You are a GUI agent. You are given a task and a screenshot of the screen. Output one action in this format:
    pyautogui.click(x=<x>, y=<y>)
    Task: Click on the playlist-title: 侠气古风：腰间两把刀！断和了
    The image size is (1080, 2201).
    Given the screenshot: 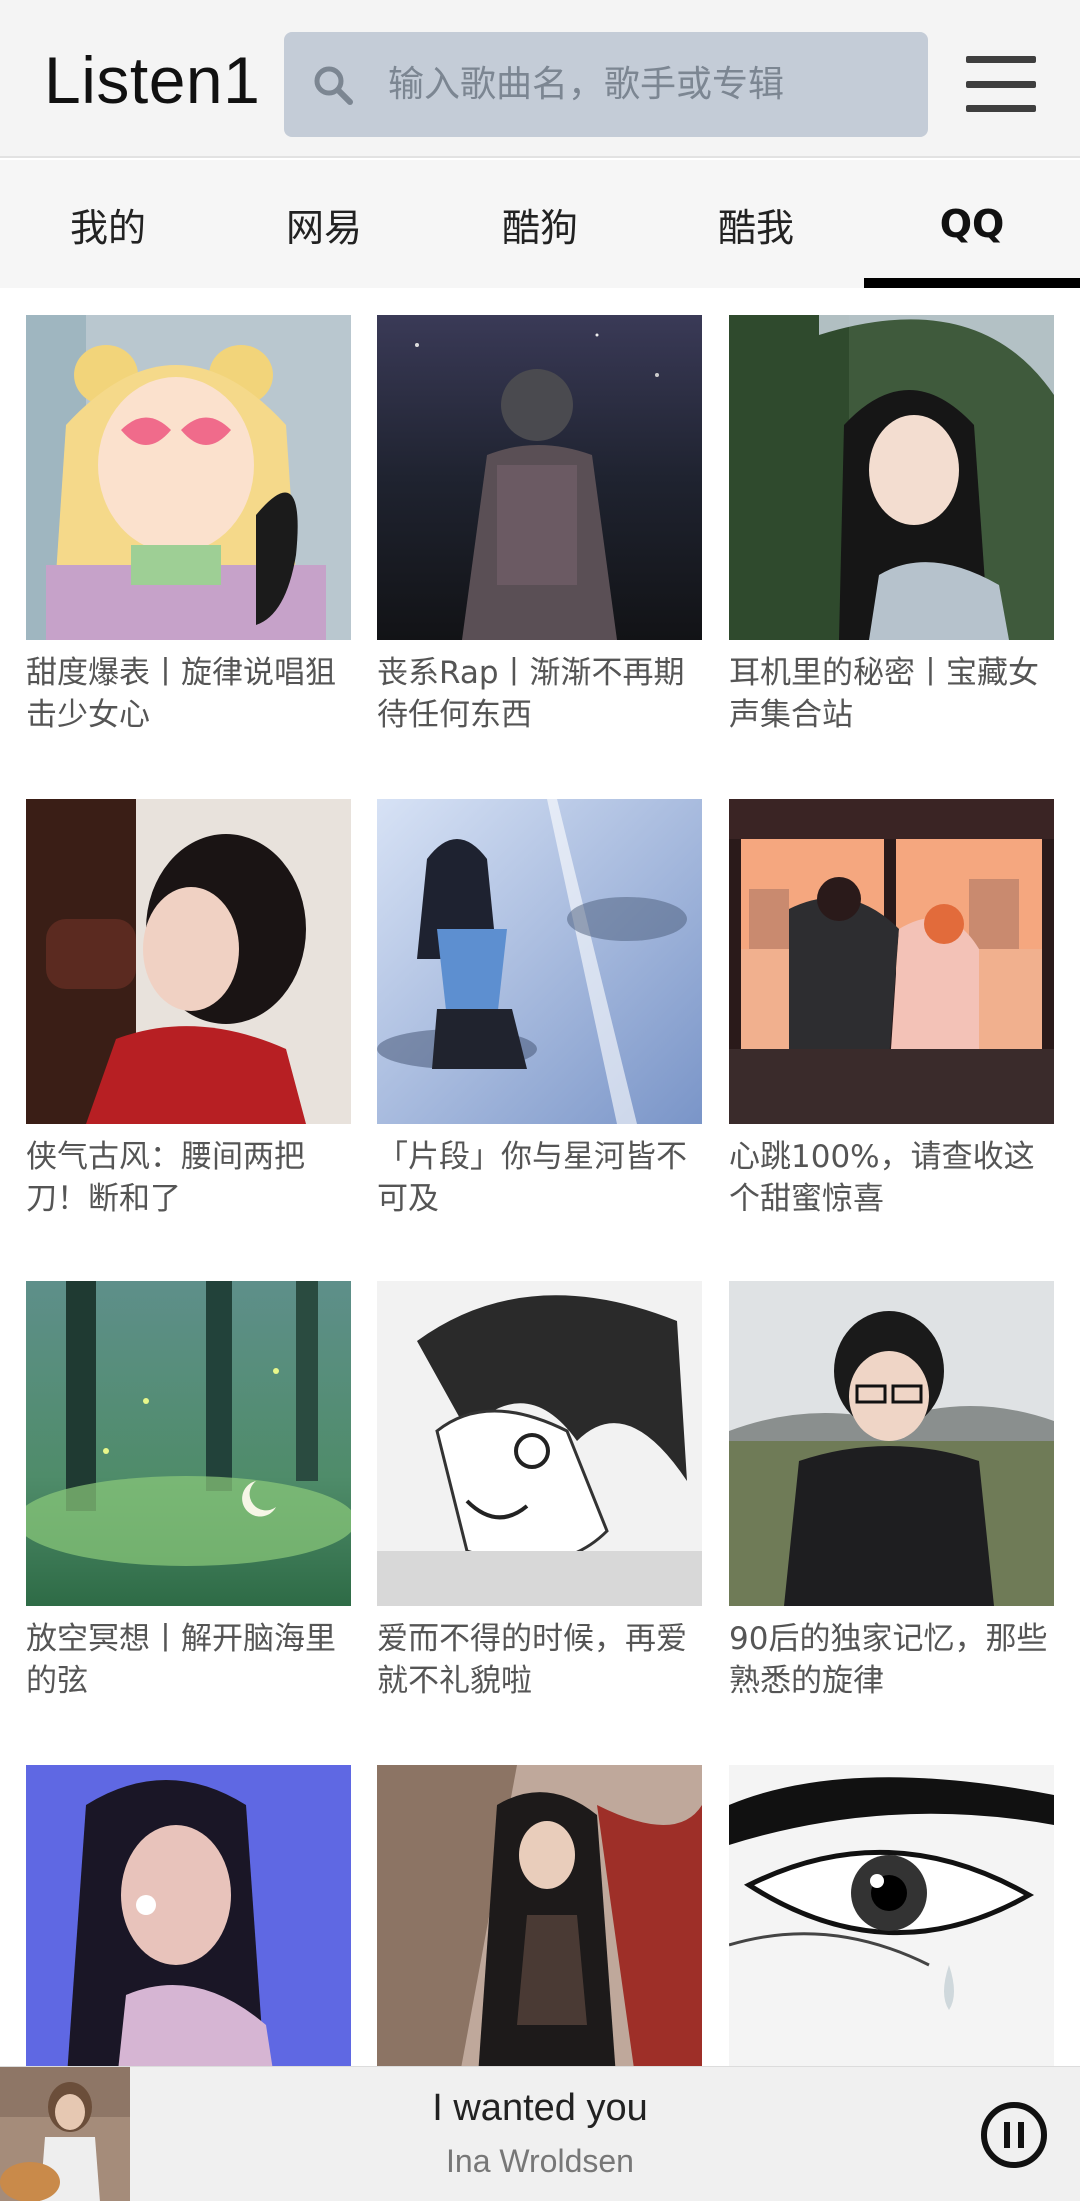 What is the action you would take?
    pyautogui.click(x=165, y=1178)
    